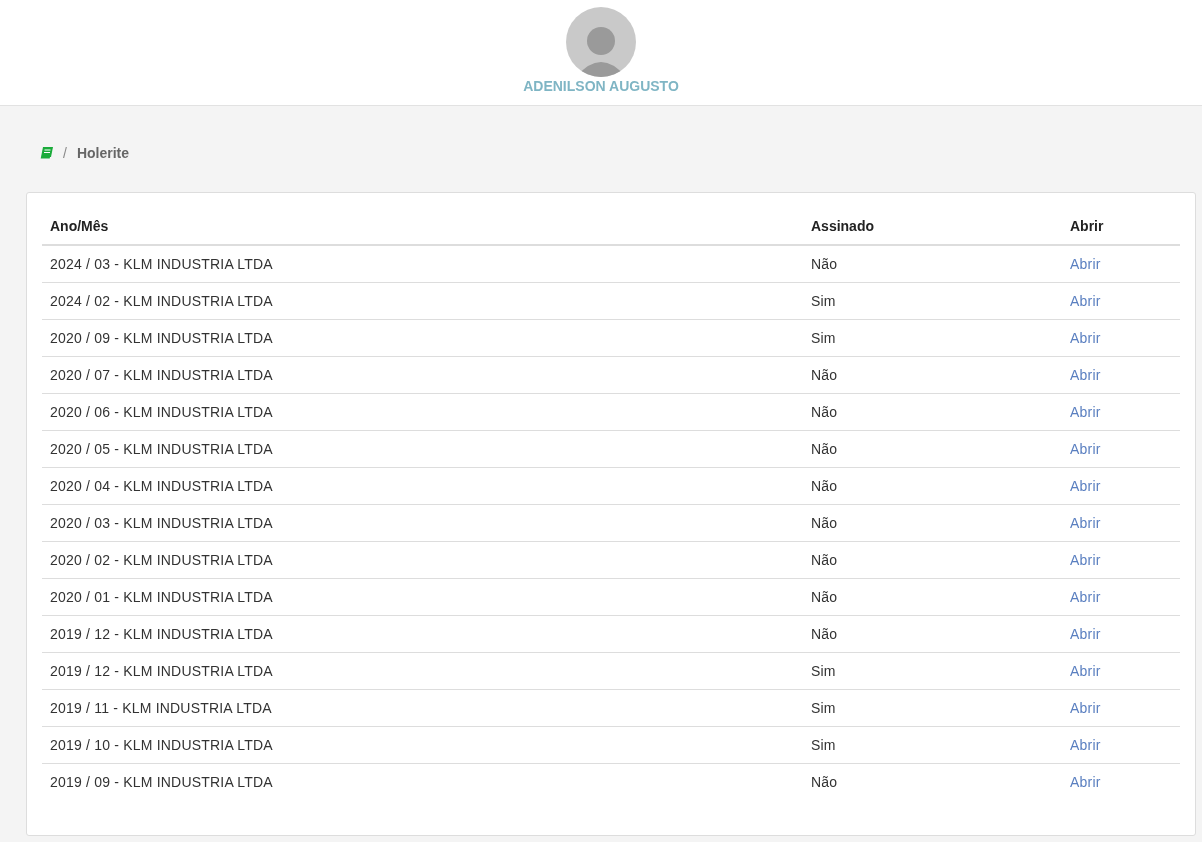 Image resolution: width=1202 pixels, height=842 pixels. Describe the element at coordinates (46, 153) in the screenshot. I see `book-icon` at that location.